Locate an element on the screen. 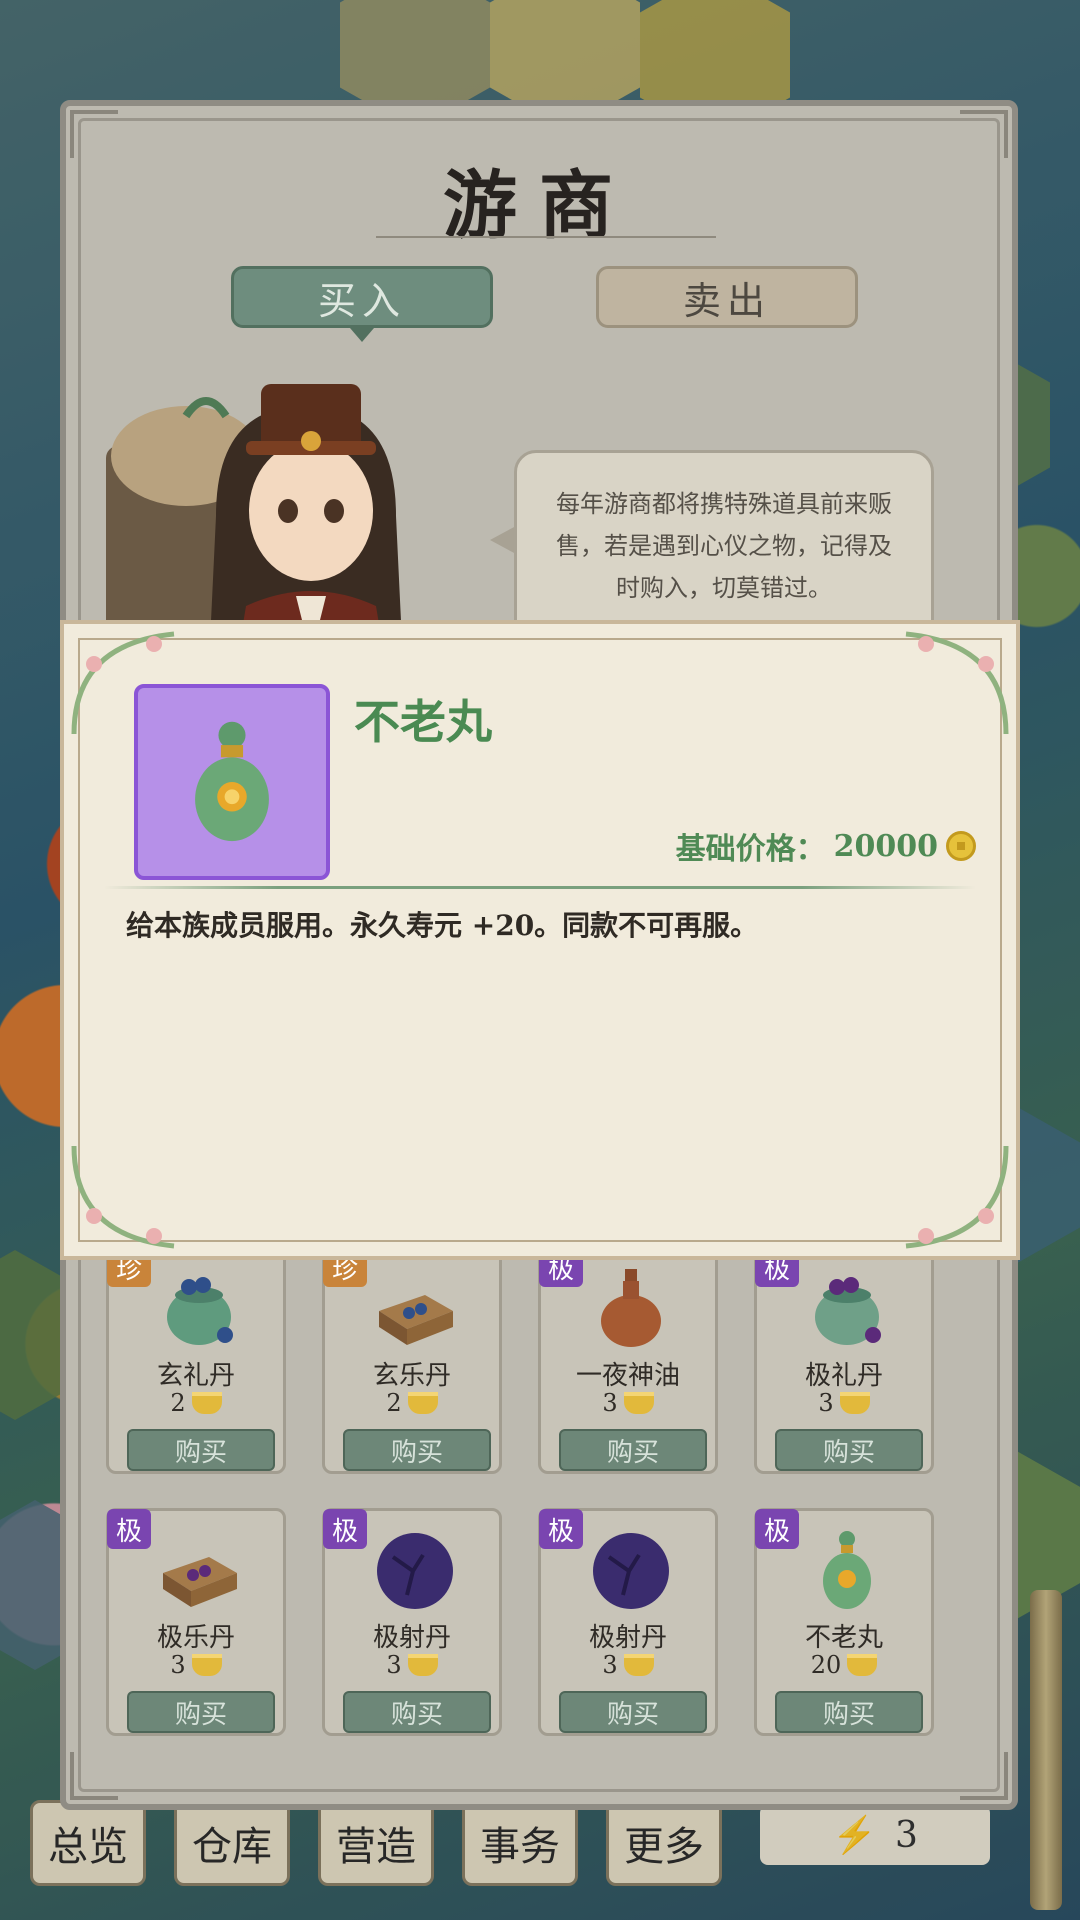 The image size is (1080, 1920). item-name: 不老丸 is located at coordinates (843, 1638).